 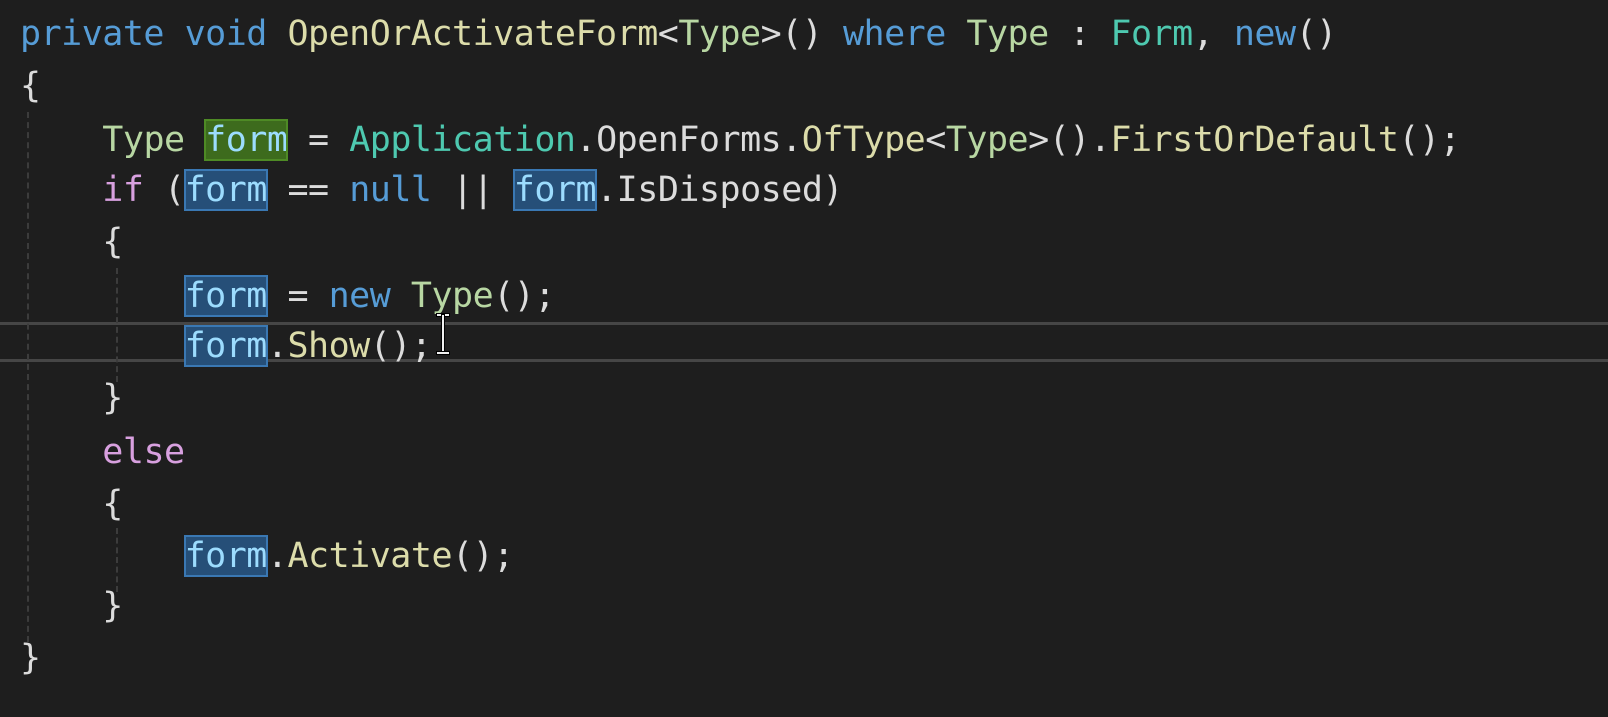 I want to click on code-token: IsDisposed, so click(x=719, y=190).